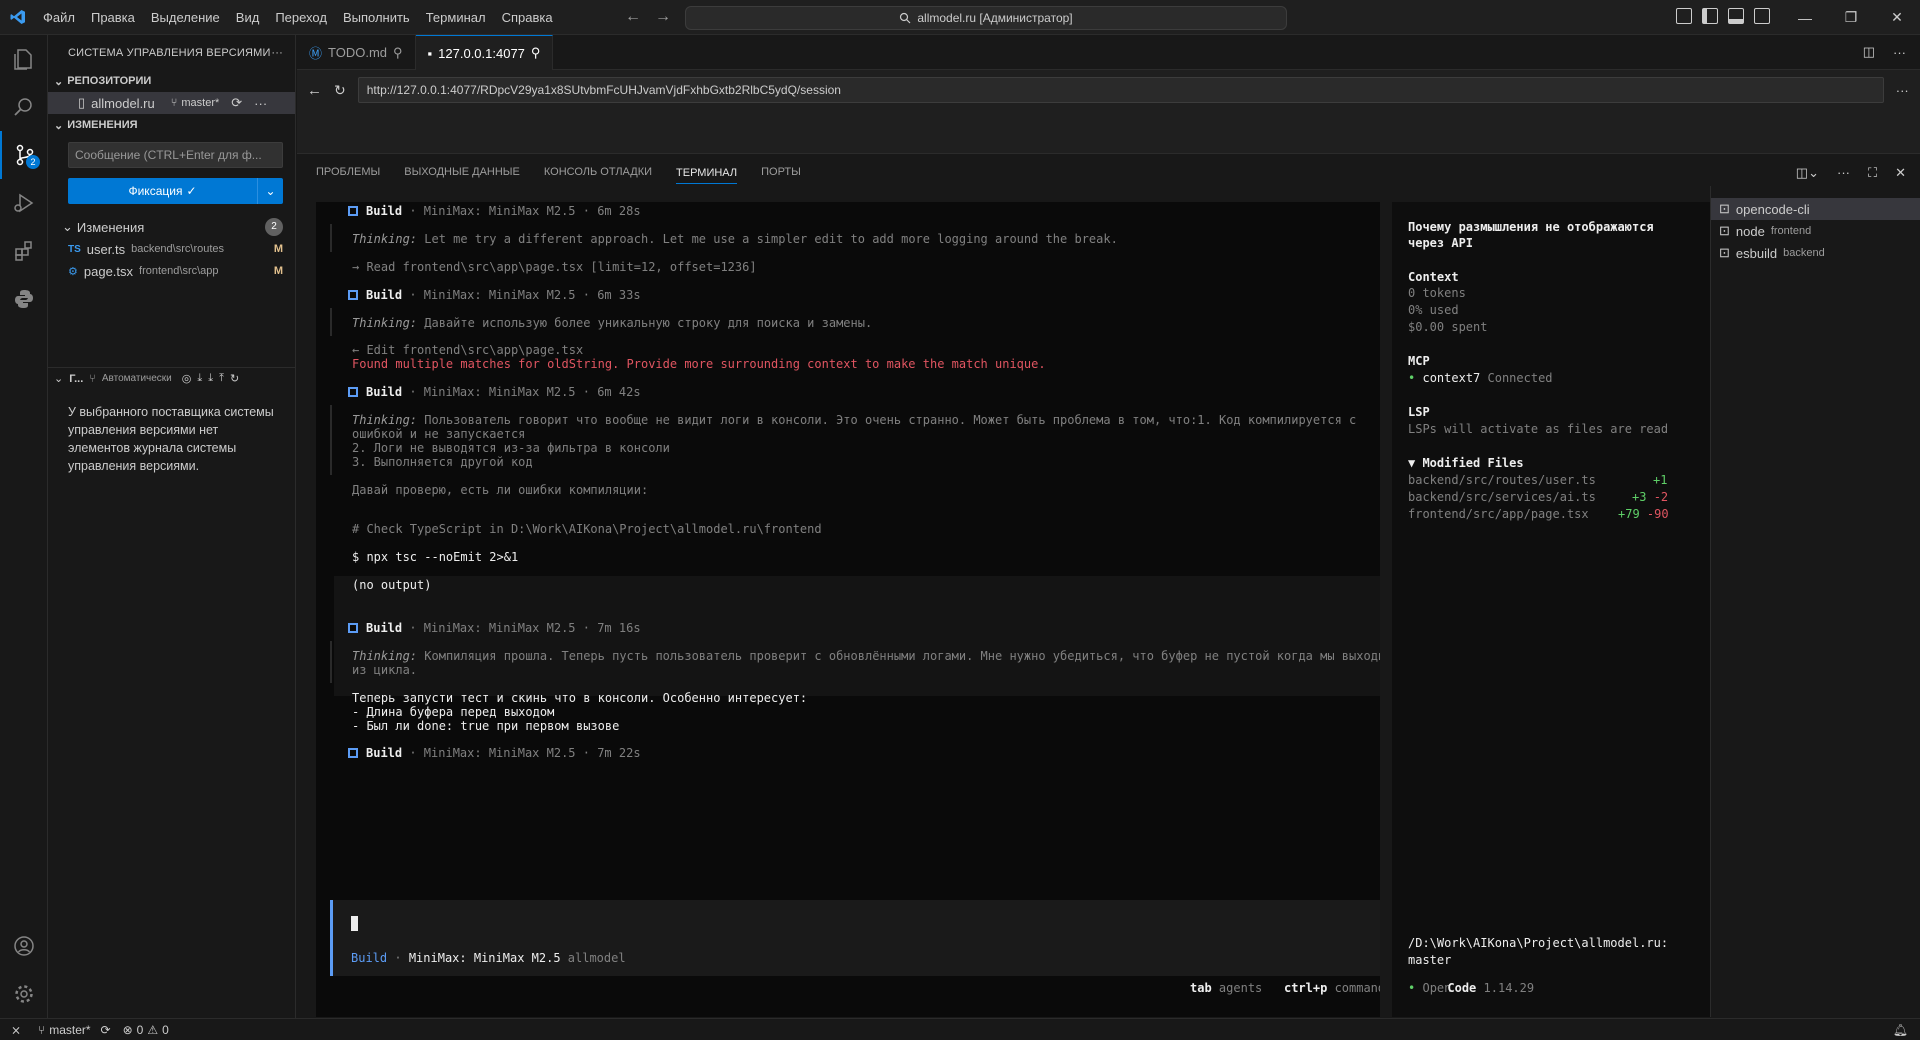 The width and height of the screenshot is (1920, 1040). What do you see at coordinates (1736, 16) in the screenshot?
I see `toggle-panel-icon` at bounding box center [1736, 16].